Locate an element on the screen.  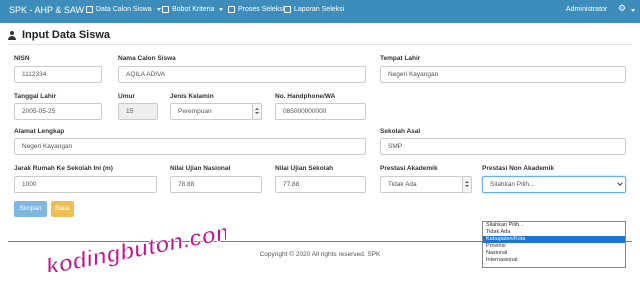
dropdown-option-highlighted: Kabupaten/Kota is located at coordinates (554, 239).